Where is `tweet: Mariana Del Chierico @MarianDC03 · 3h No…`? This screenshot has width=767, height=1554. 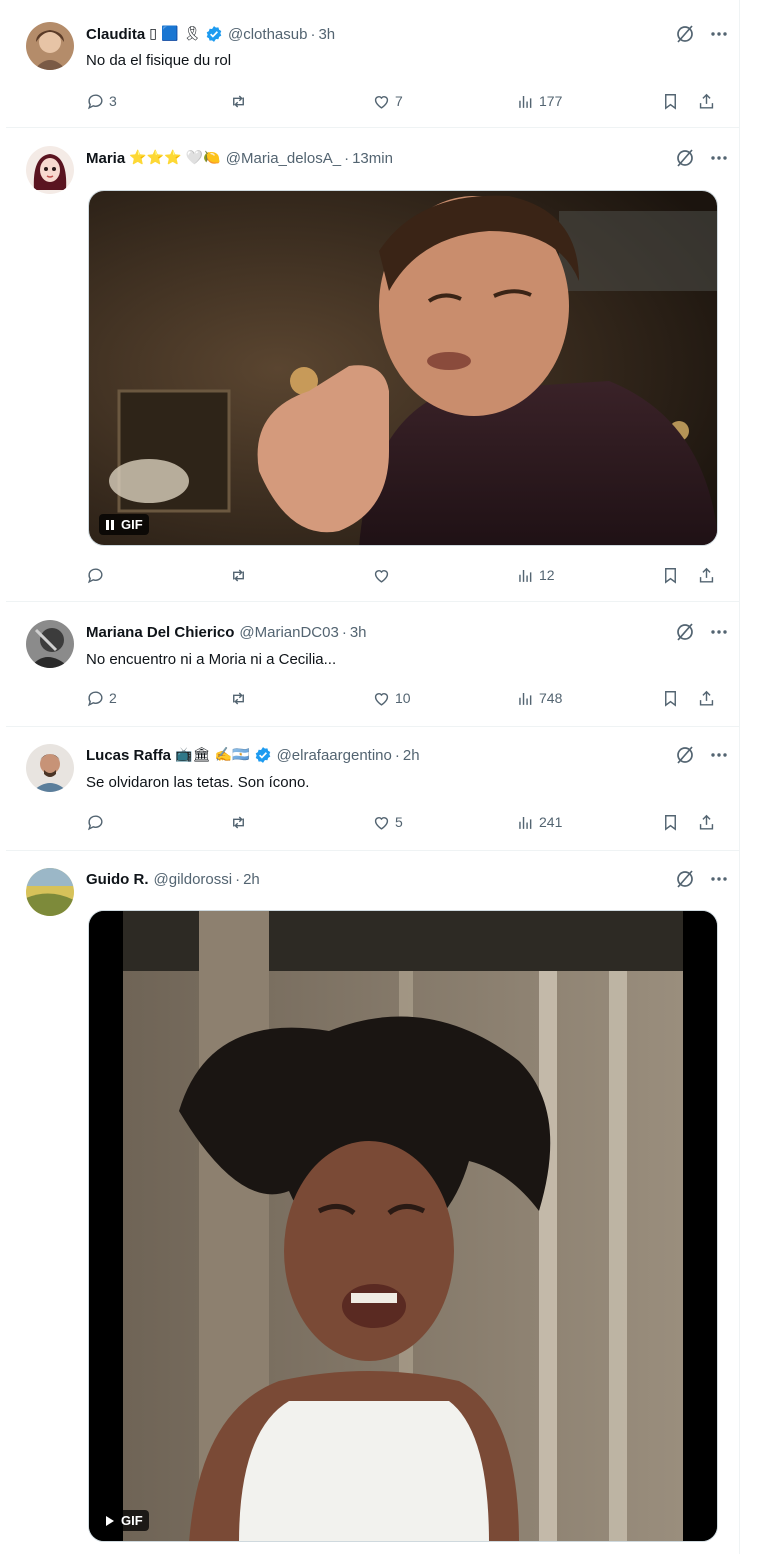
tweet: Mariana Del Chierico @MarianDC03 · 3h No… is located at coordinates (372, 664).